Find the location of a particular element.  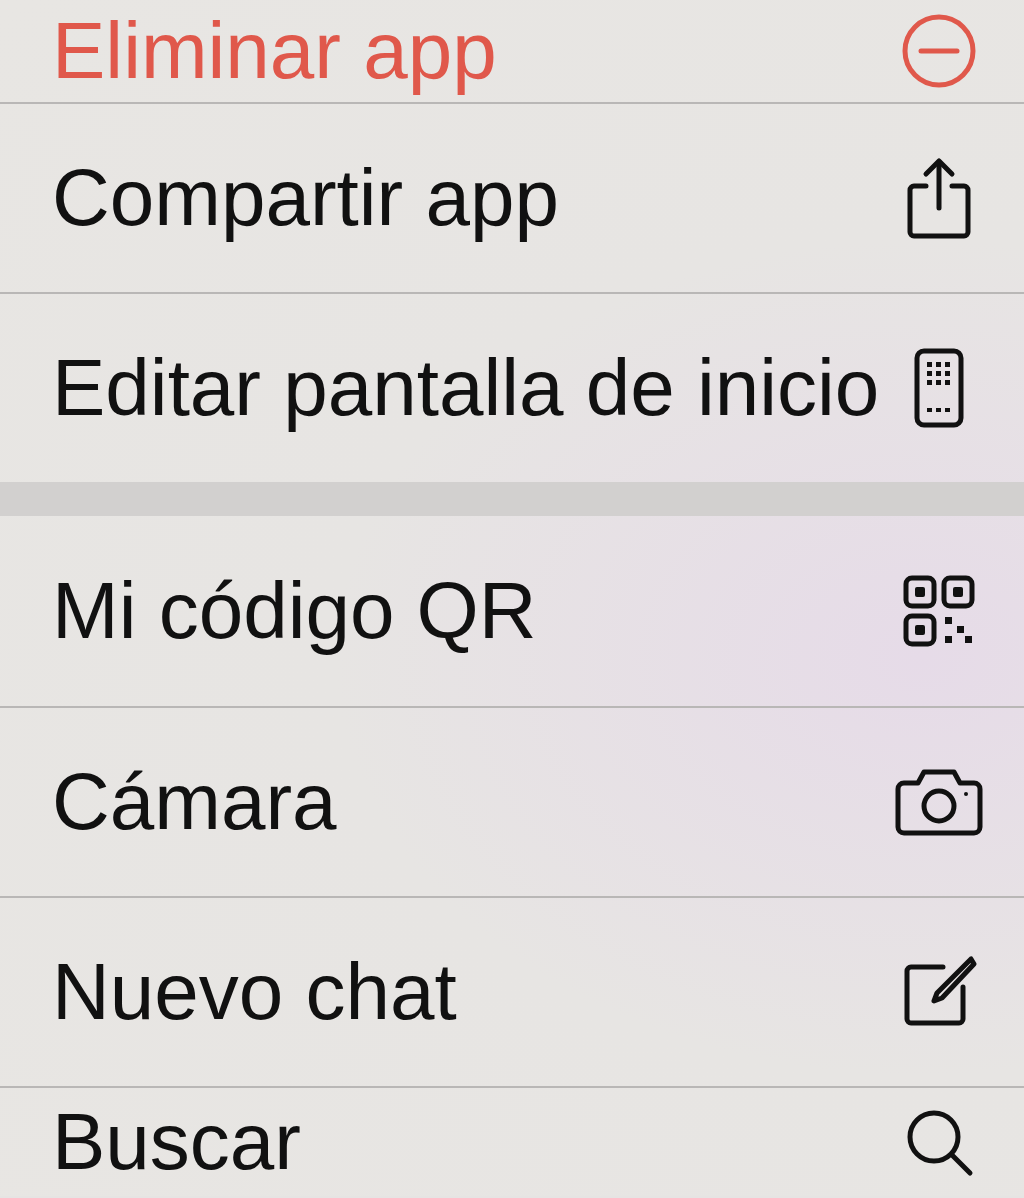

qr-code-icon is located at coordinates (939, 611).